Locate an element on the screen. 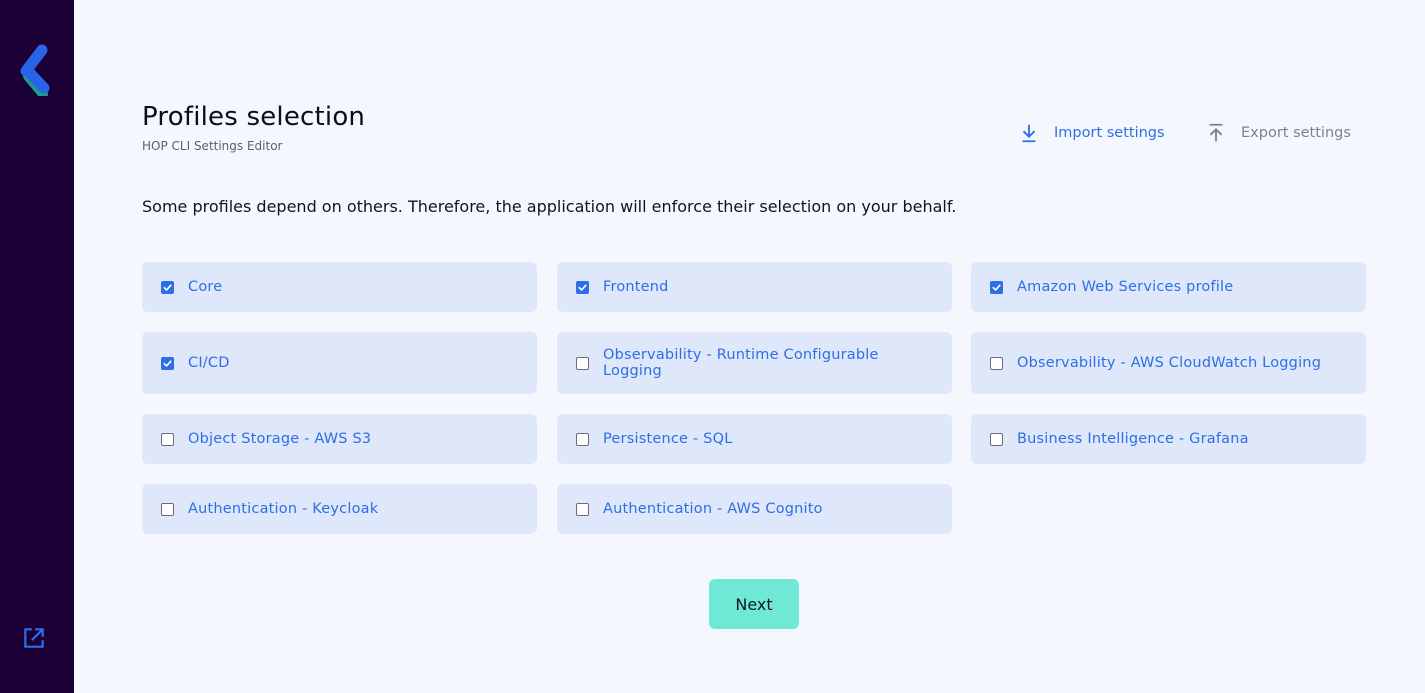  external-link-icon is located at coordinates (34, 638).